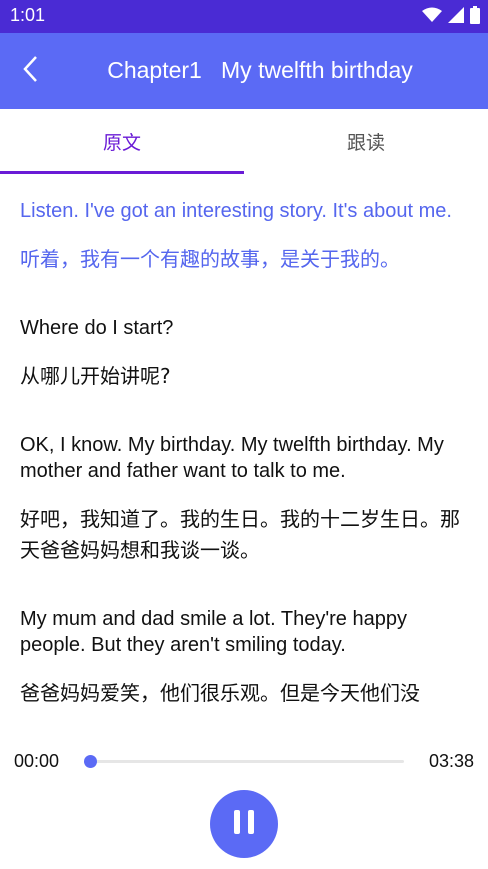  What do you see at coordinates (95, 376) in the screenshot?
I see `chinese-translation: 从哪儿开始讲呢?` at bounding box center [95, 376].